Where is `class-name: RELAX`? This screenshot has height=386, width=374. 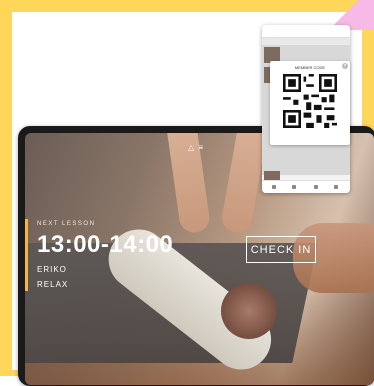 class-name: RELAX is located at coordinates (53, 284).